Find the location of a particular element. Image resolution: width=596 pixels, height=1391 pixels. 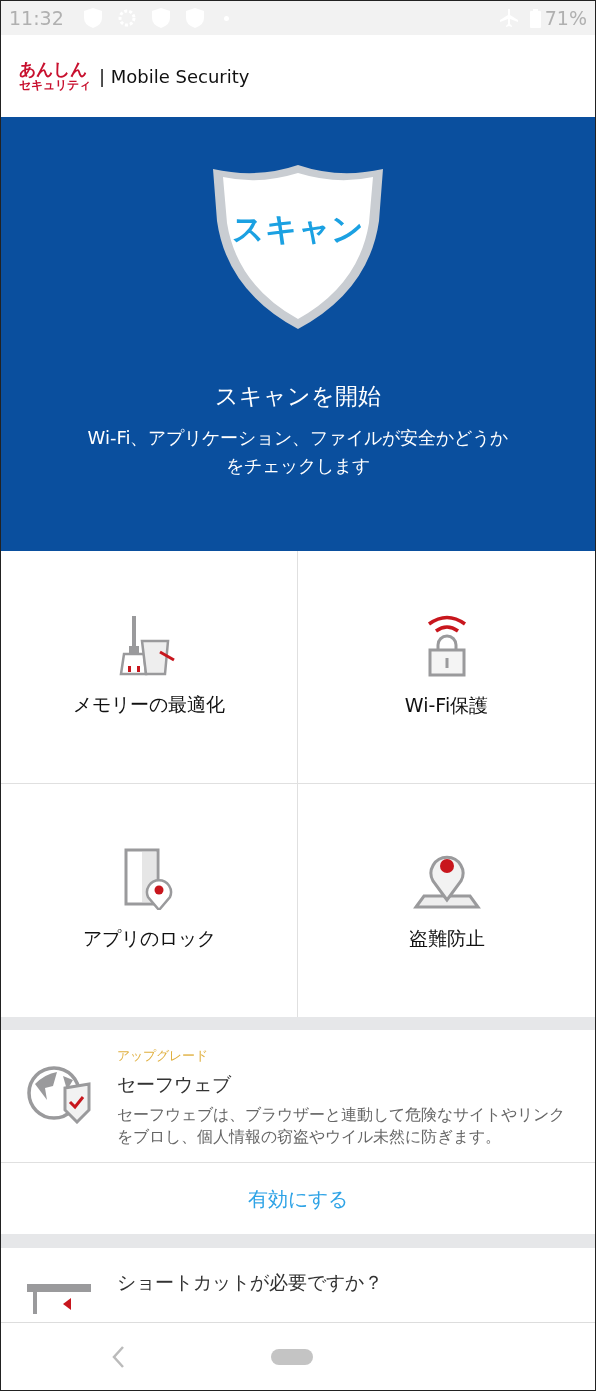

feature-tile: 盗難防止 is located at coordinates (446, 900).